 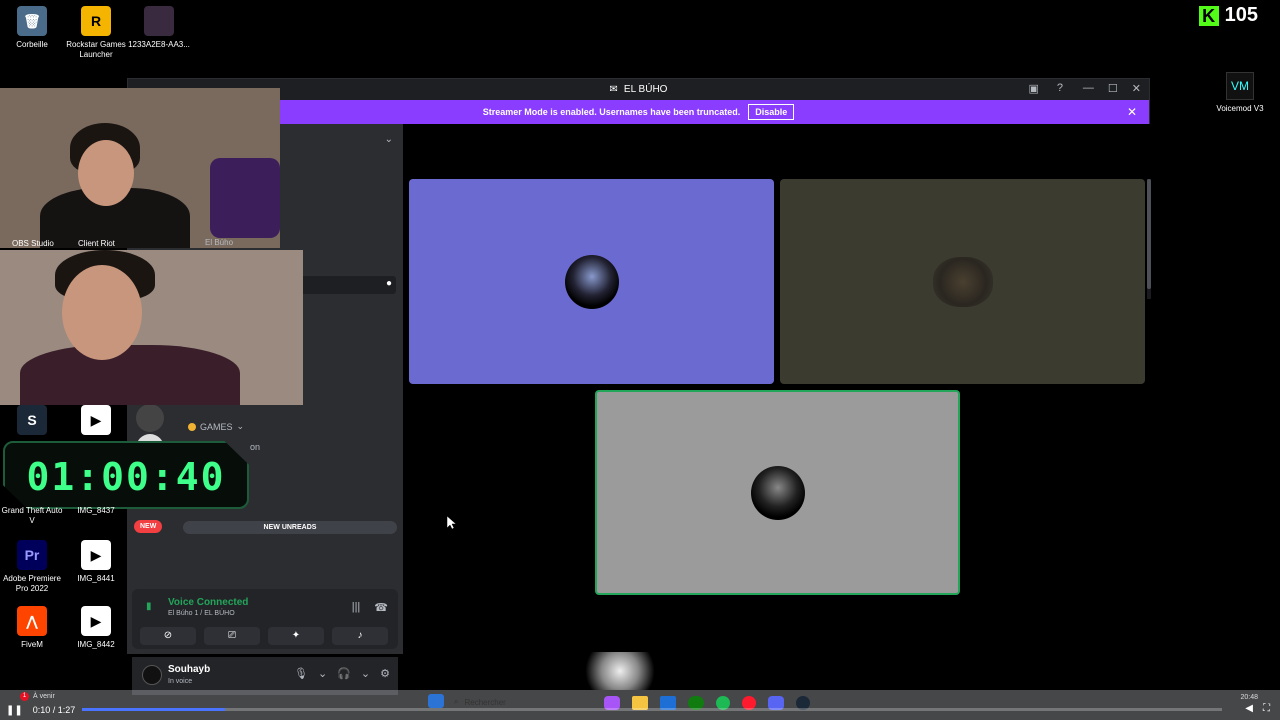 What do you see at coordinates (140, 168) in the screenshot?
I see `webcam-overlay-top` at bounding box center [140, 168].